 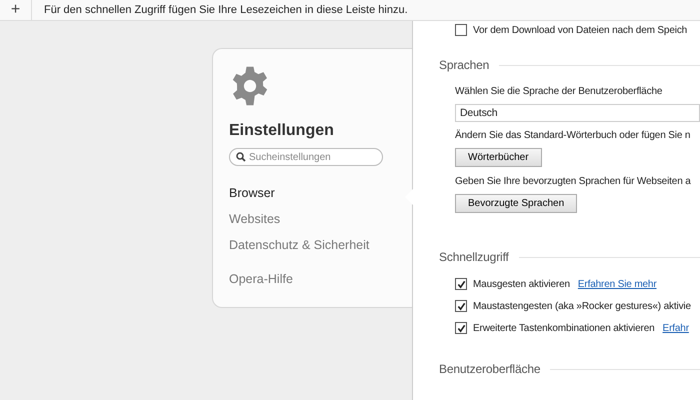 I want to click on add-bookmark-button: +, so click(x=16, y=10).